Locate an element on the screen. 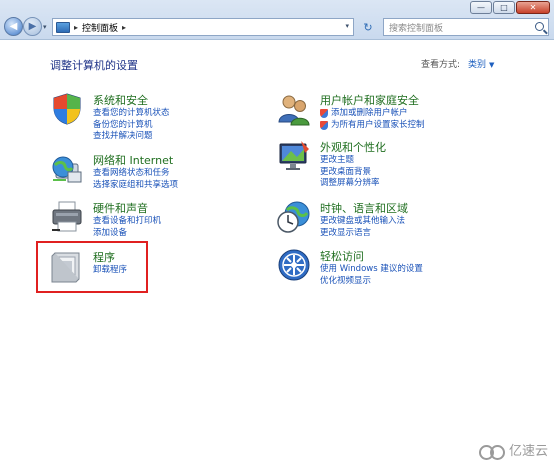 The width and height of the screenshot is (554, 464). category-title: 网络和 Internet is located at coordinates (133, 160).